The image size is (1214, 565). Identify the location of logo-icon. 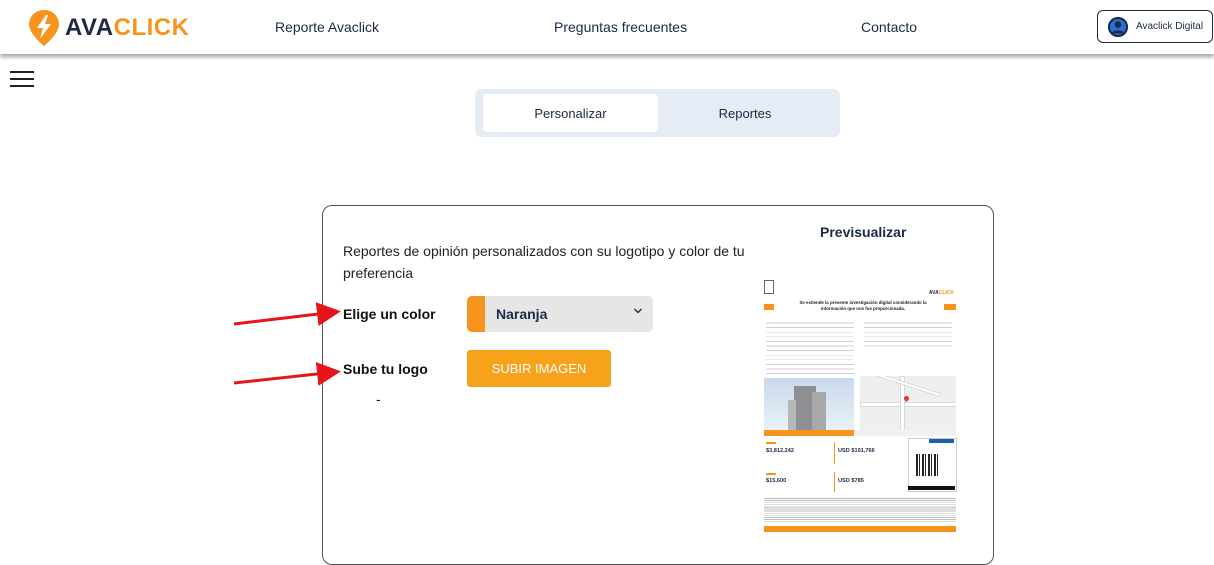
(44, 28).